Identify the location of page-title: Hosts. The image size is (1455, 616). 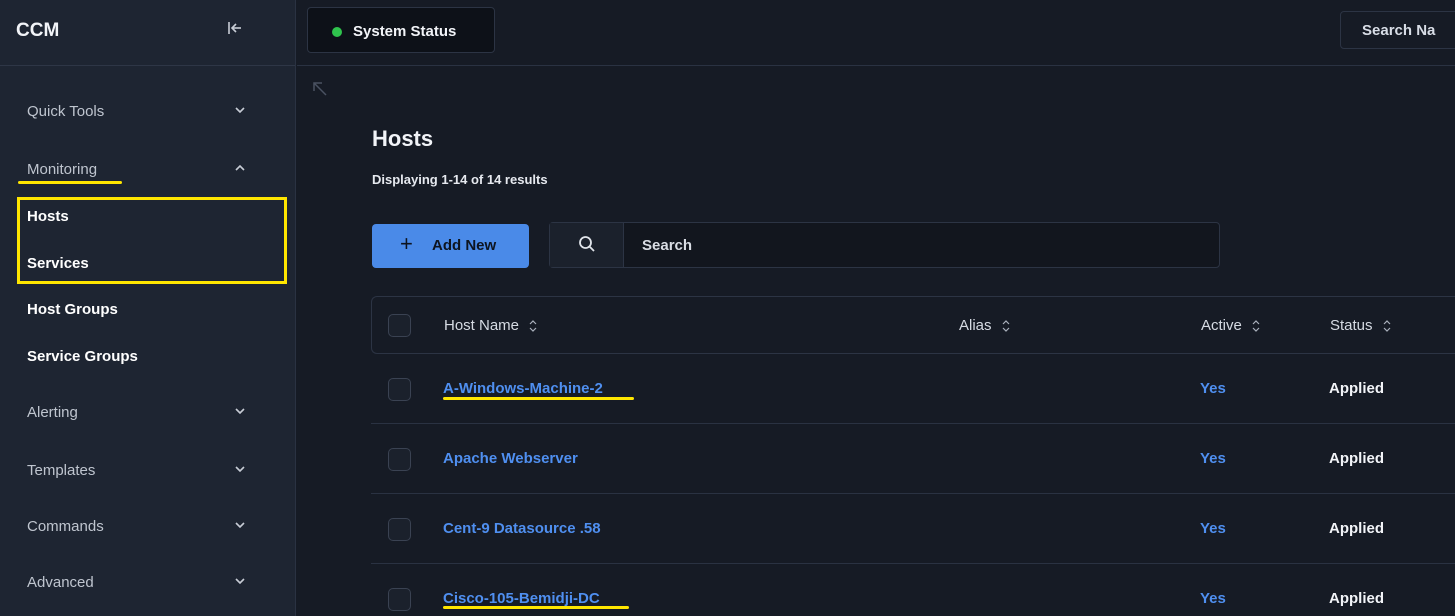
(403, 138).